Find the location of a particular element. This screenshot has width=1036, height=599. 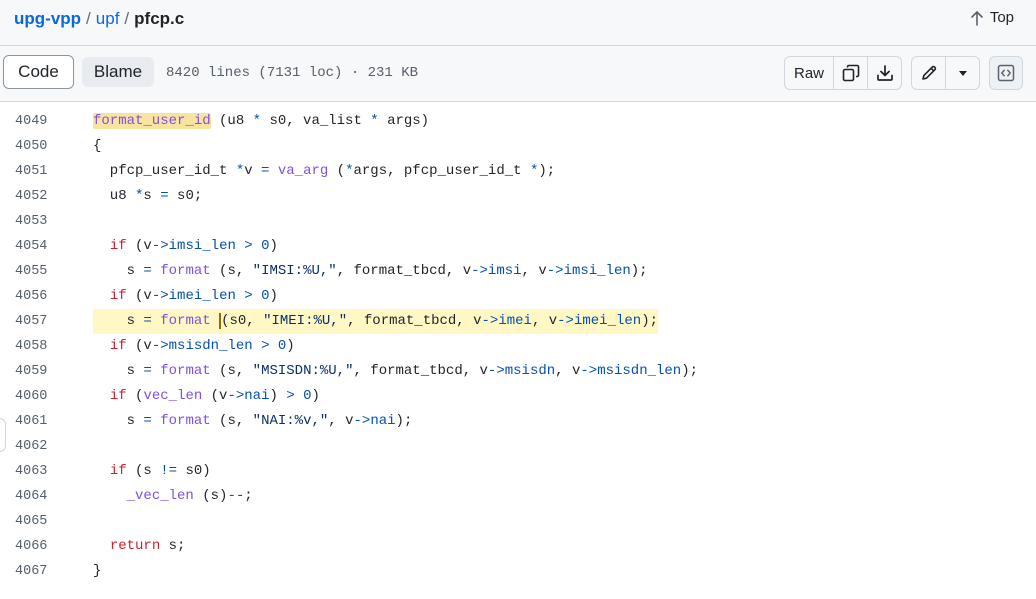

line-number: 4049 is located at coordinates (35, 121).